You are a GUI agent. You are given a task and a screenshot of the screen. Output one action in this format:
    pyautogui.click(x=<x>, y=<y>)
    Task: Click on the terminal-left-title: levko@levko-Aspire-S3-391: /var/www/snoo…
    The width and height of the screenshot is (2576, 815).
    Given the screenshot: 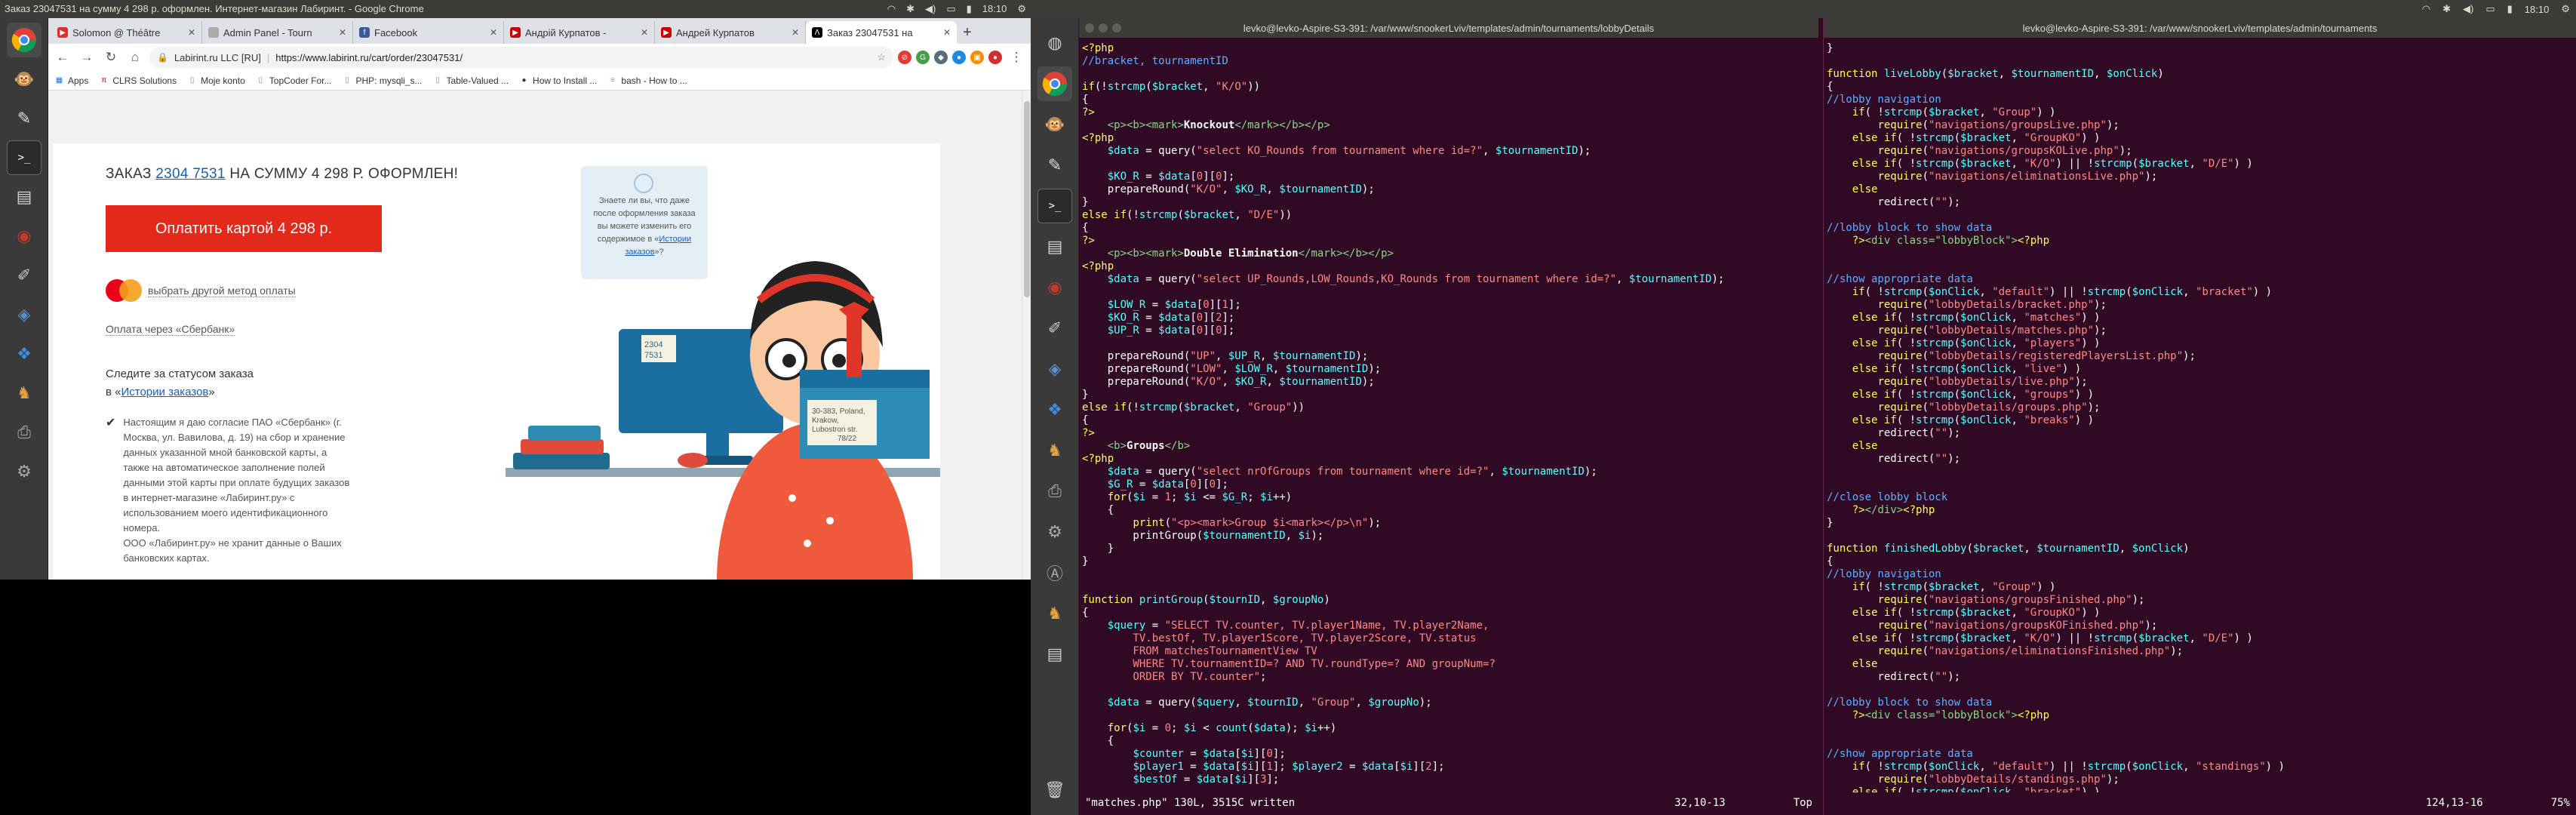 What is the action you would take?
    pyautogui.click(x=1449, y=28)
    